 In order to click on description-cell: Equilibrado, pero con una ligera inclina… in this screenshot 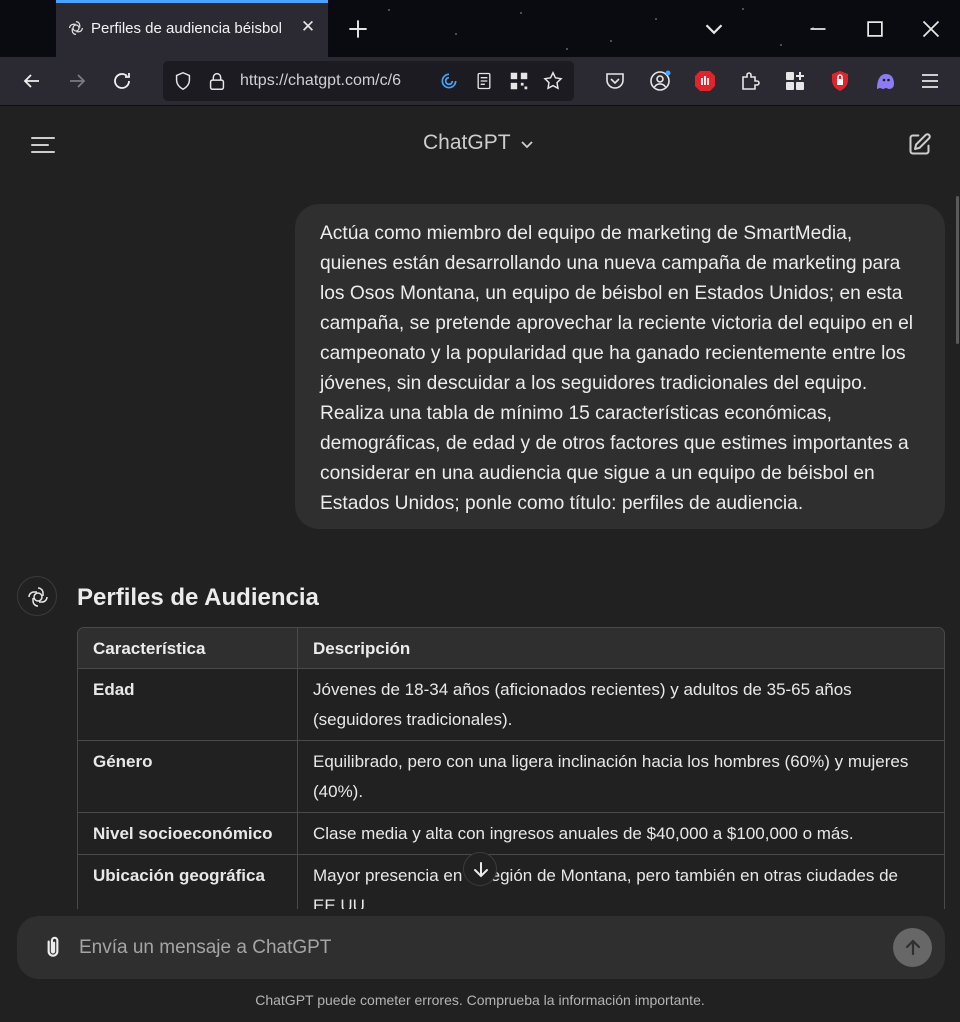, I will do `click(621, 777)`.